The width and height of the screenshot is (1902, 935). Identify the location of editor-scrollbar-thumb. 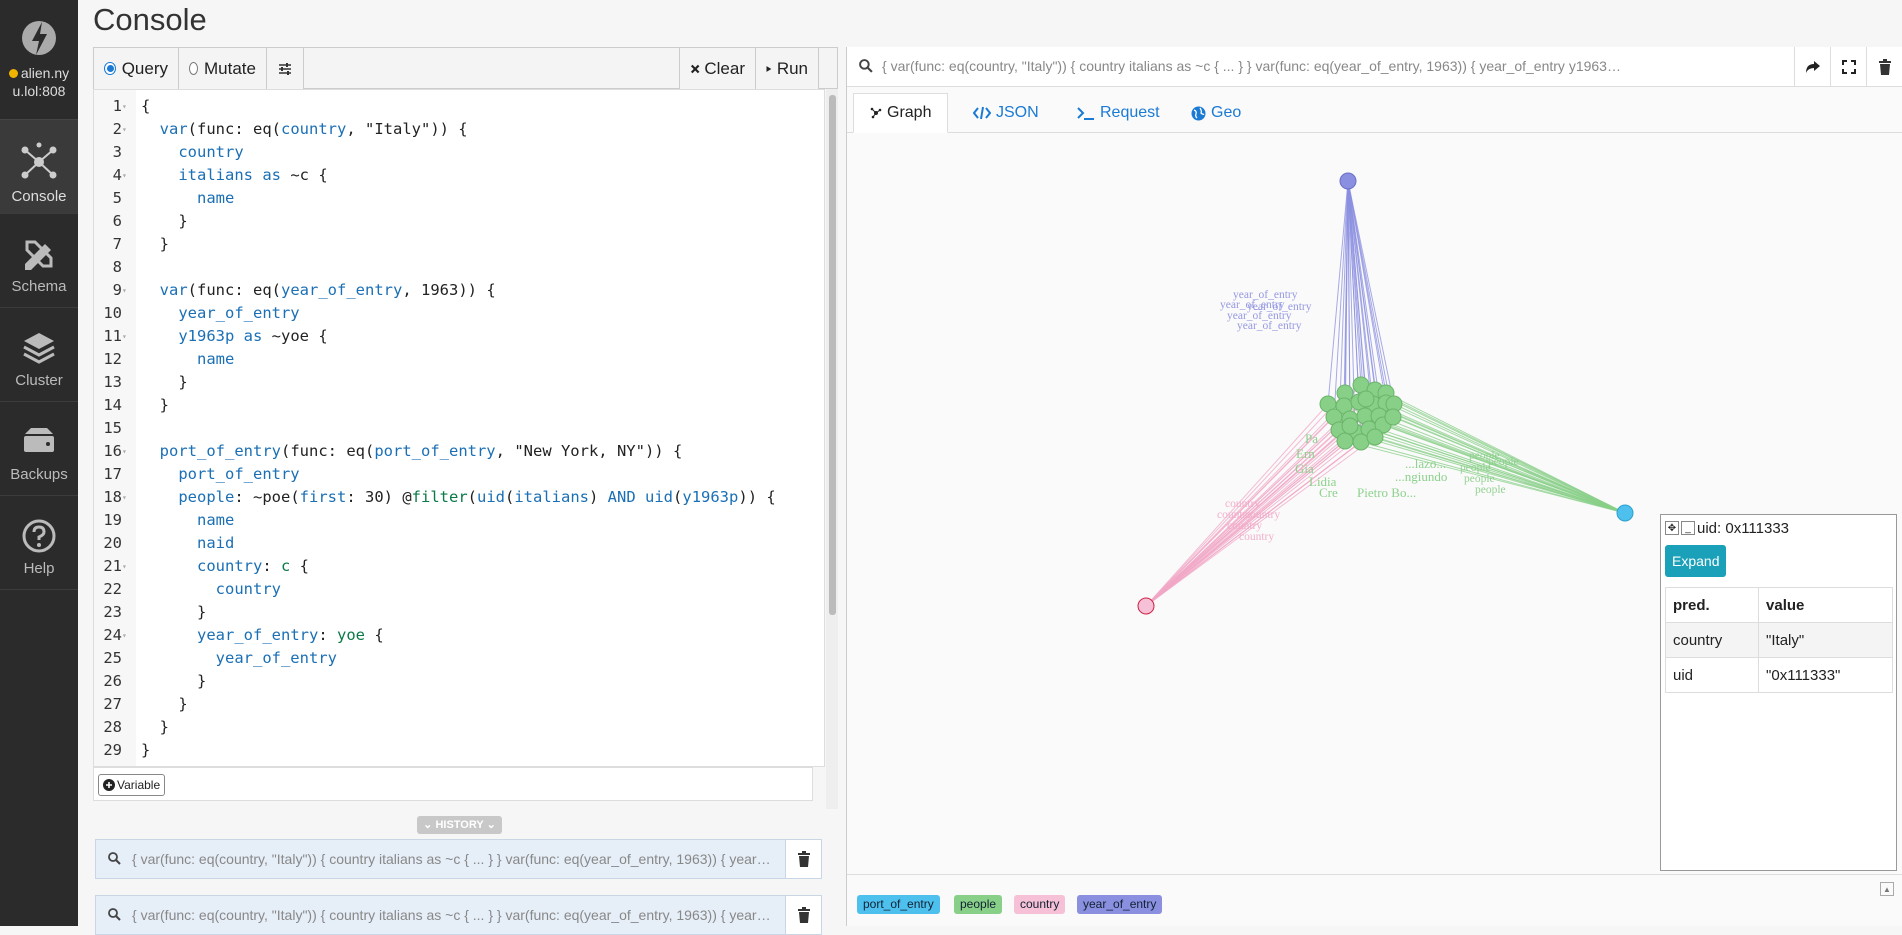
(832, 355).